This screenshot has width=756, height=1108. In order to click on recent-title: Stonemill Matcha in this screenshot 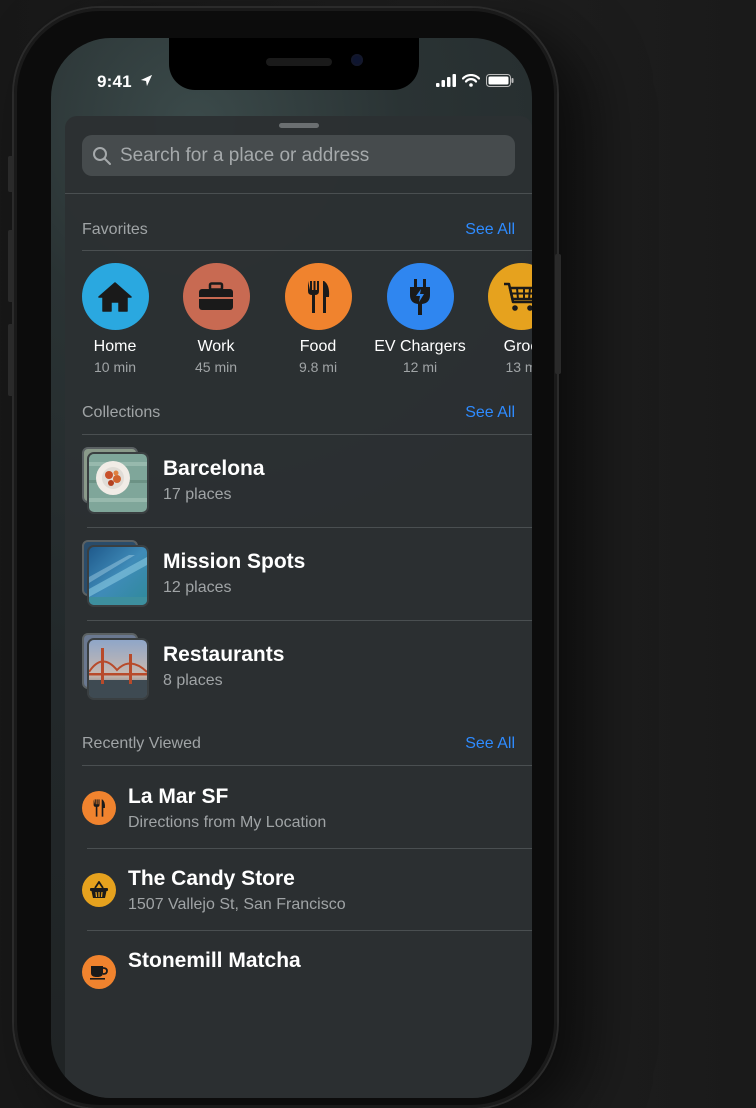, I will do `click(214, 960)`.